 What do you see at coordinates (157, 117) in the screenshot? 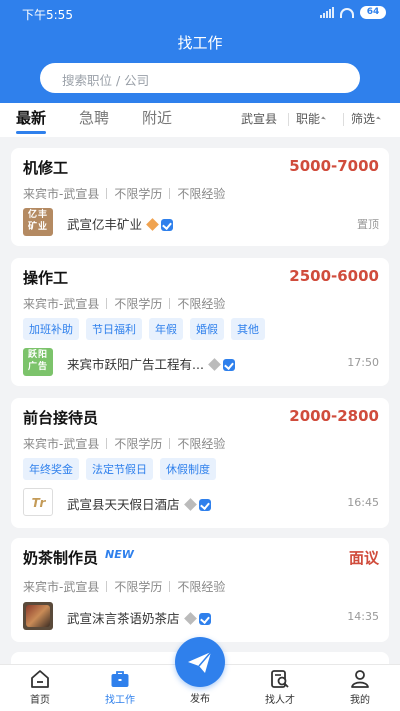
I see `tab-nearby: 附近` at bounding box center [157, 117].